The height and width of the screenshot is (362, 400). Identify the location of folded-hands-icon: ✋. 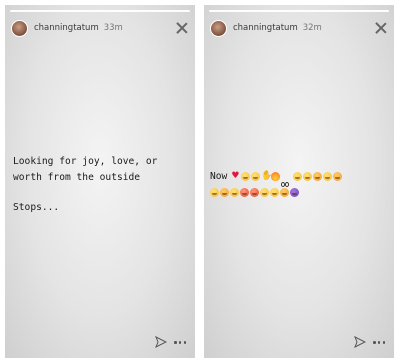
(267, 175).